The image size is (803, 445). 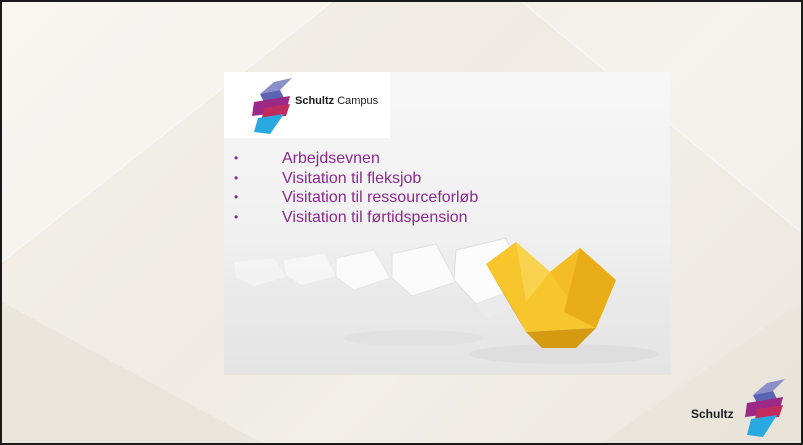 I want to click on footer-schultz-logo: Schultz, so click(x=746, y=408).